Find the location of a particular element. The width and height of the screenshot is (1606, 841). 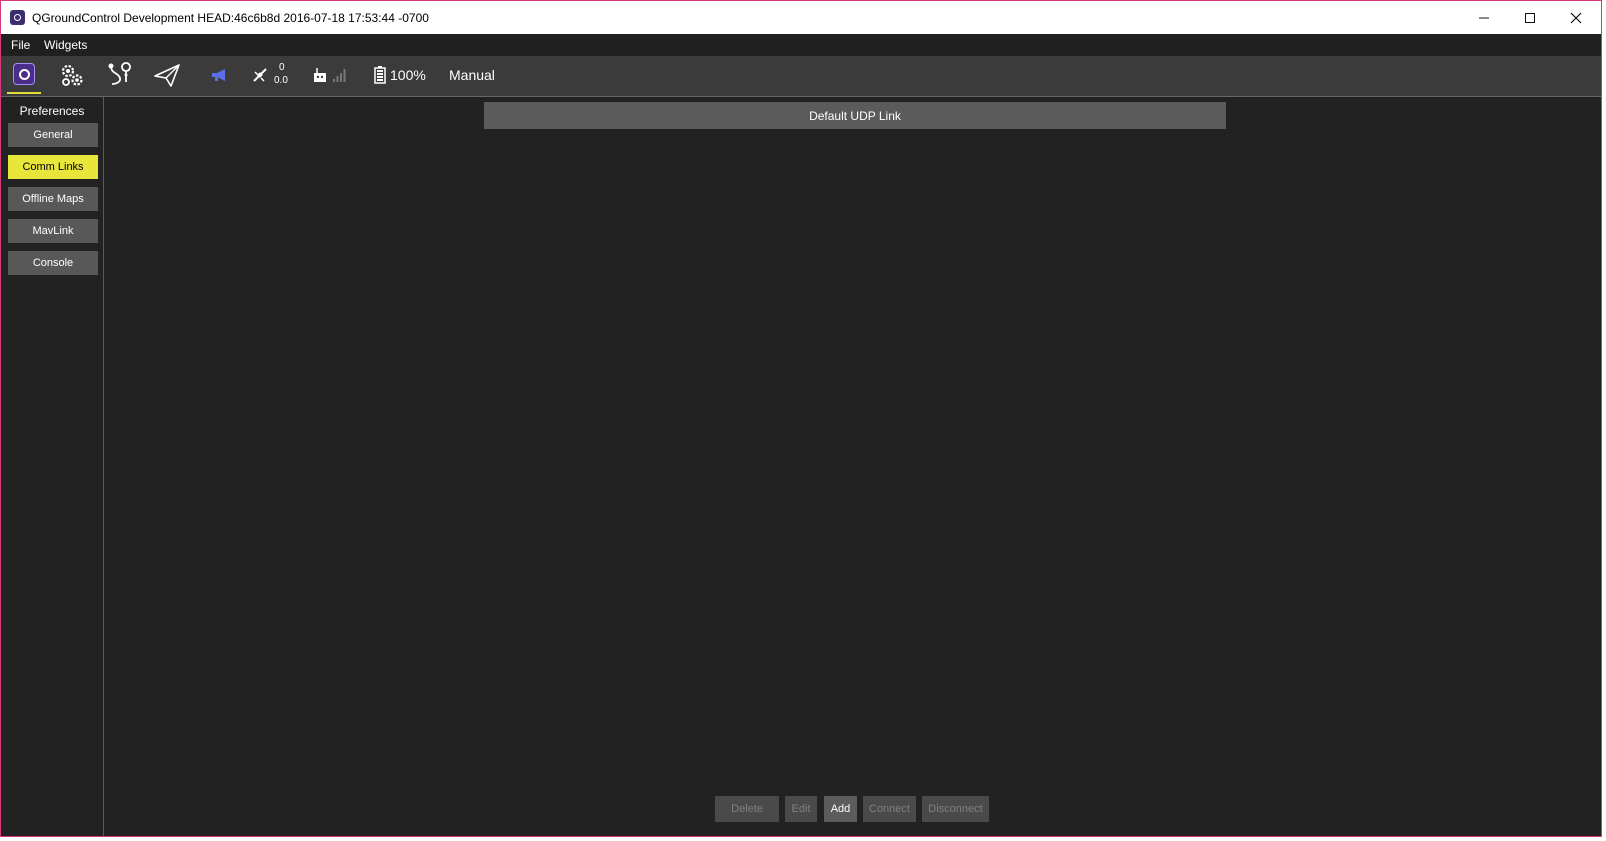

battery-percentage: 100% is located at coordinates (408, 75).